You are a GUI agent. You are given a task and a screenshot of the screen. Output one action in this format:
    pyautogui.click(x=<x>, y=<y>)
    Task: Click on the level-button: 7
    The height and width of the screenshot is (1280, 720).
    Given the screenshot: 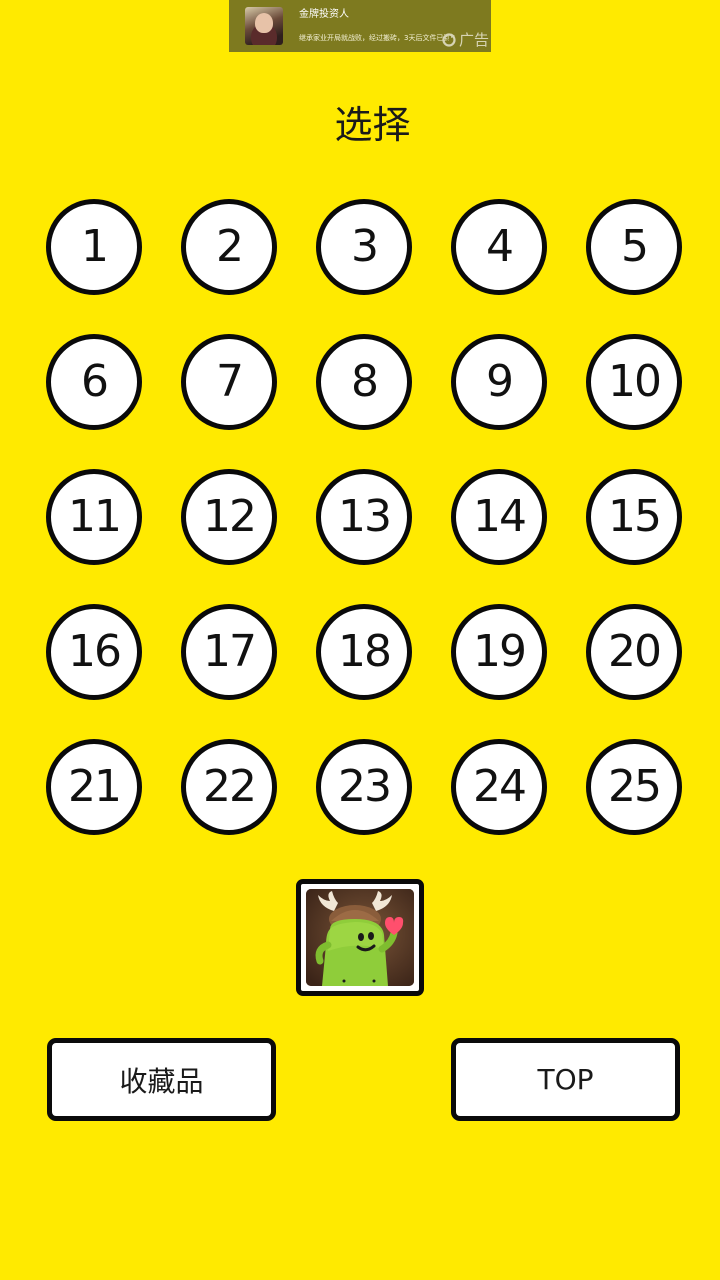 What is the action you would take?
    pyautogui.click(x=229, y=382)
    